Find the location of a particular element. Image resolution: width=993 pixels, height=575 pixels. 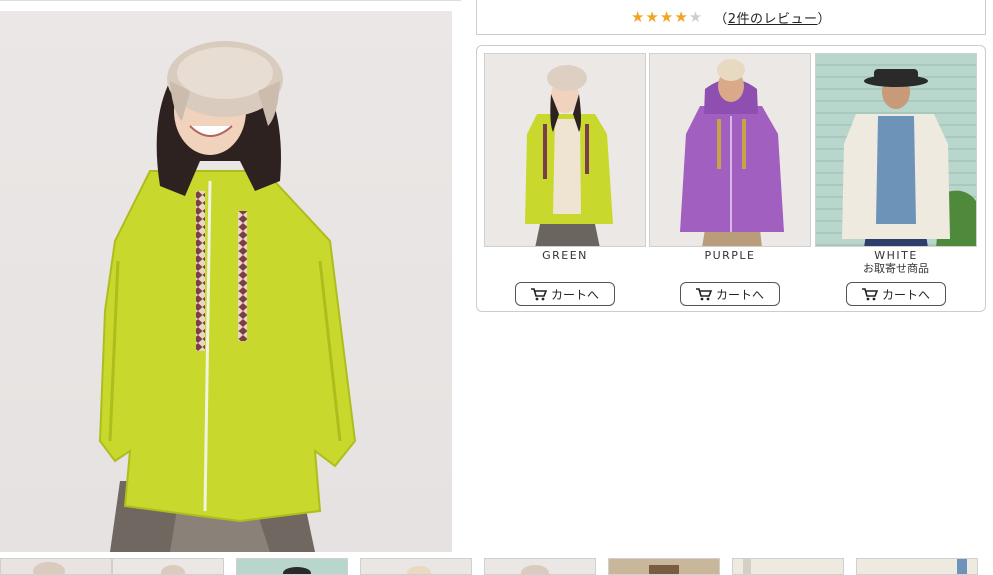

thumbnail-3-art is located at coordinates (297, 570).